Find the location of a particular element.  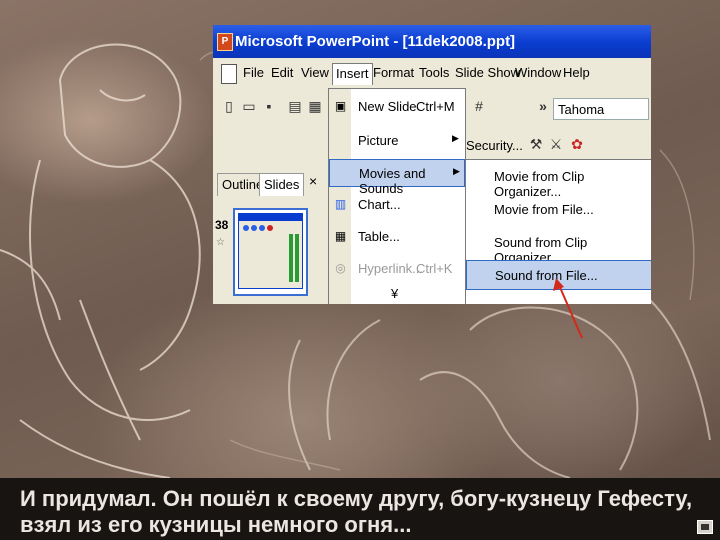

pointer-arrow-icon is located at coordinates (568, 308).